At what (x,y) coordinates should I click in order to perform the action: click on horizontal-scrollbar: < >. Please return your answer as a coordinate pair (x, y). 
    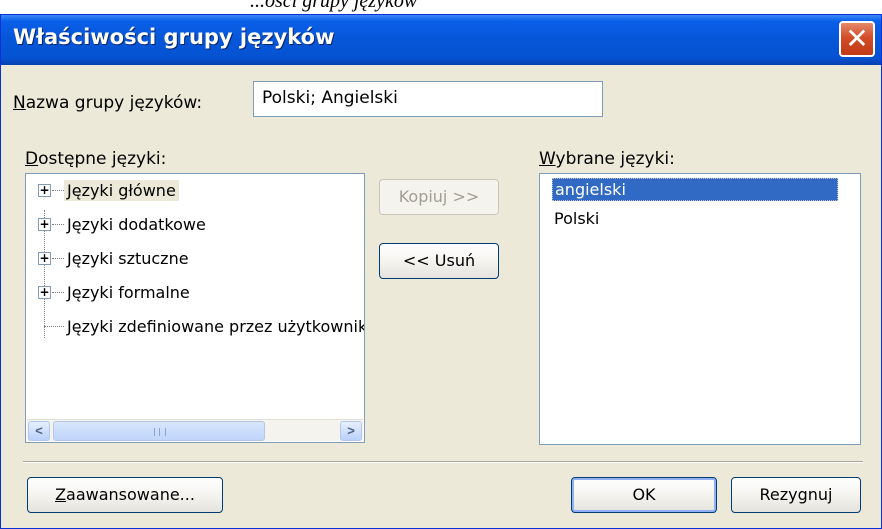
    Looking at the image, I should click on (195, 430).